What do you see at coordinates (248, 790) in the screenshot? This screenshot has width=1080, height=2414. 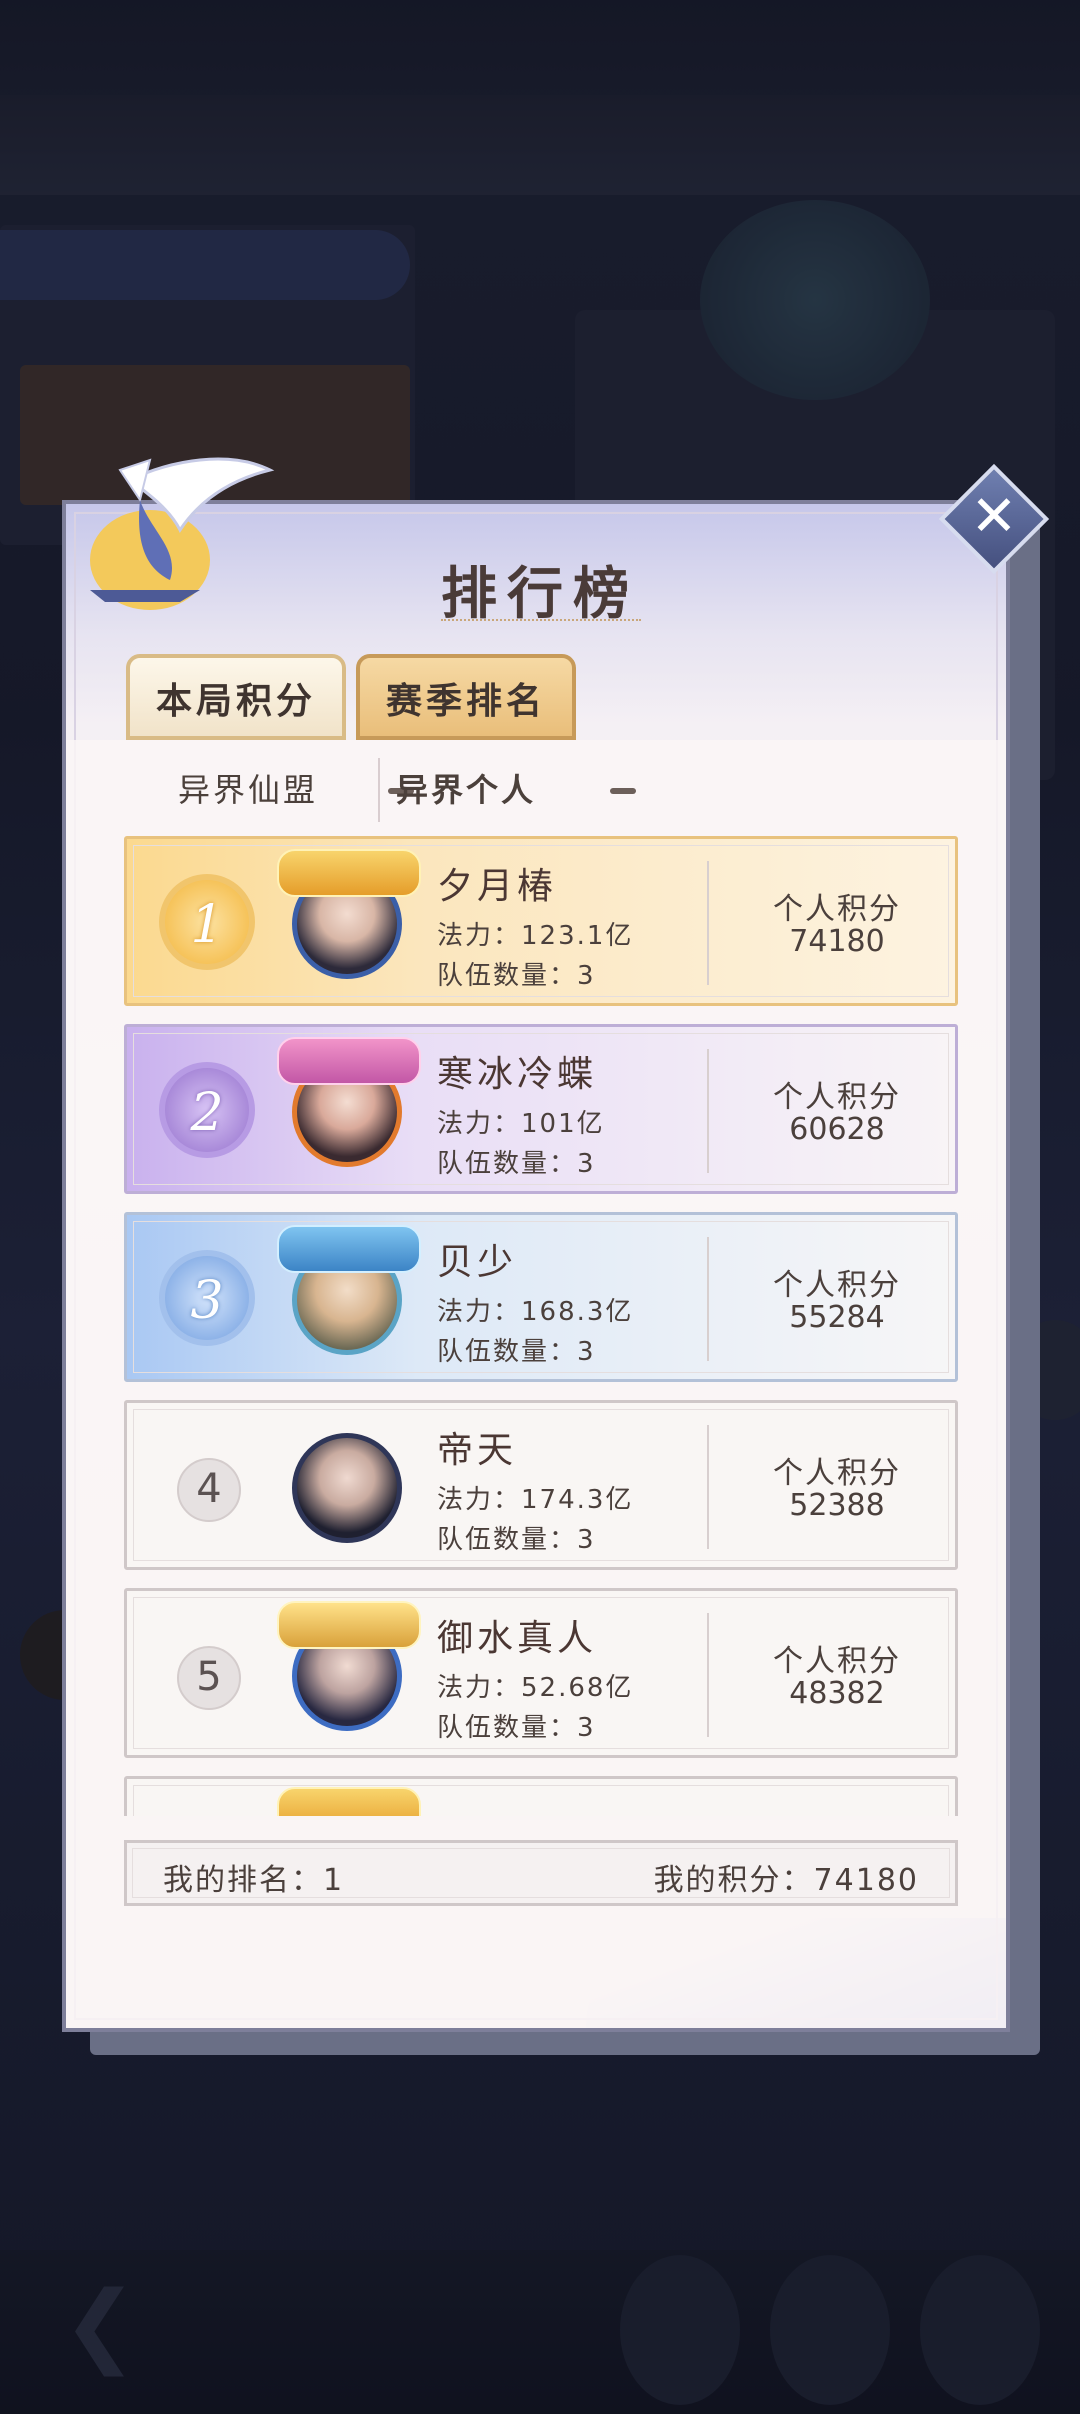 I see `subtab-guild: 异界仙盟` at bounding box center [248, 790].